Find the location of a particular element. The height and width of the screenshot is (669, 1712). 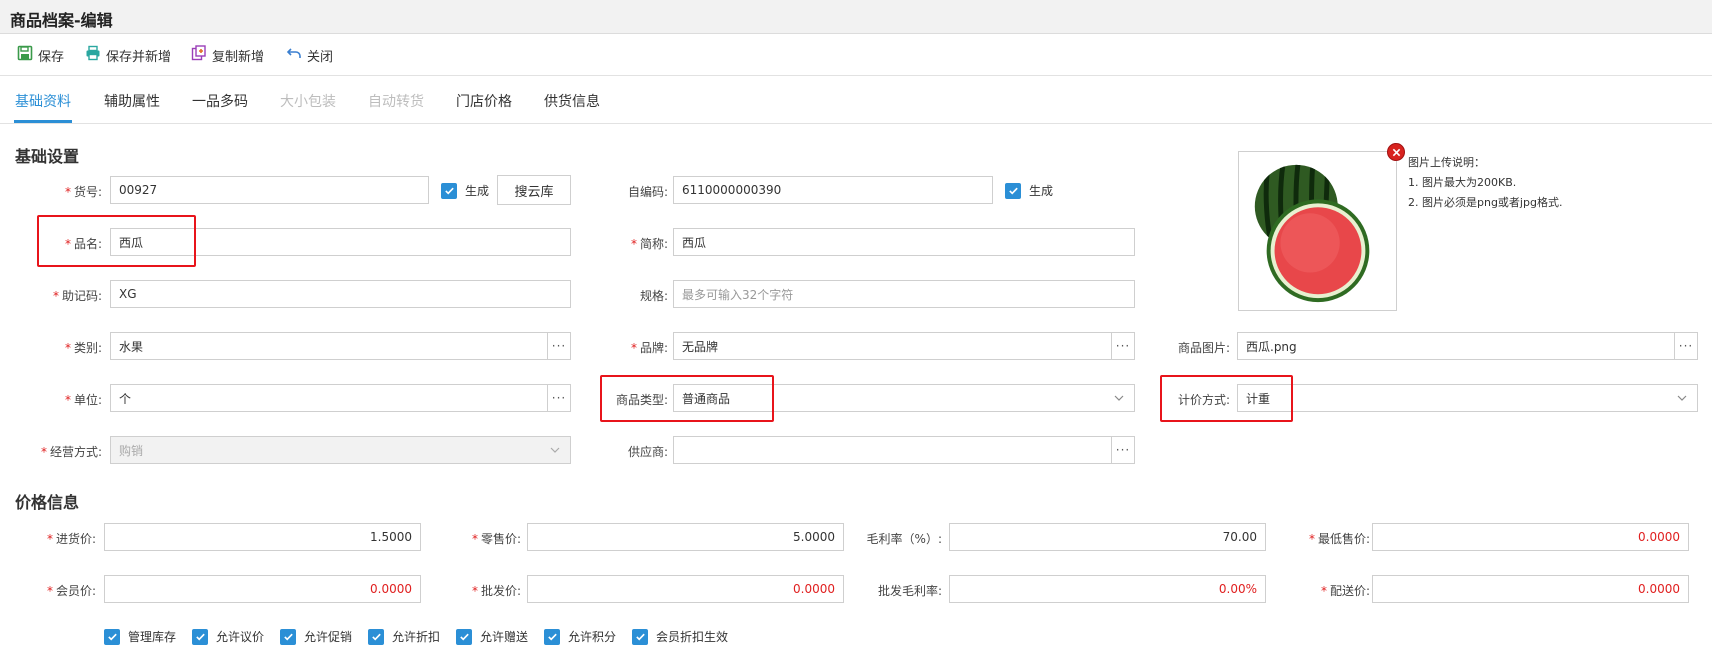

image-note-line-1: 1. 图片最大为200KB. is located at coordinates (1462, 182).